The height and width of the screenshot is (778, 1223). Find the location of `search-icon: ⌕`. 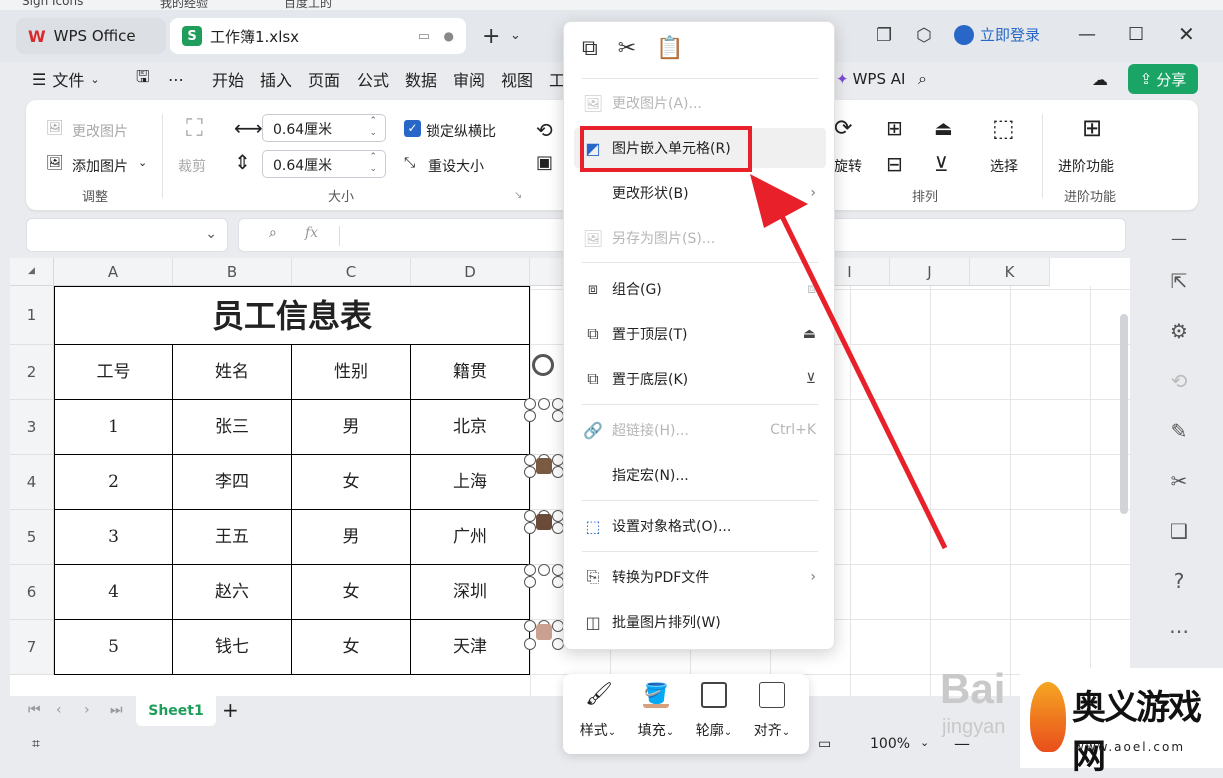

search-icon: ⌕ is located at coordinates (922, 79).